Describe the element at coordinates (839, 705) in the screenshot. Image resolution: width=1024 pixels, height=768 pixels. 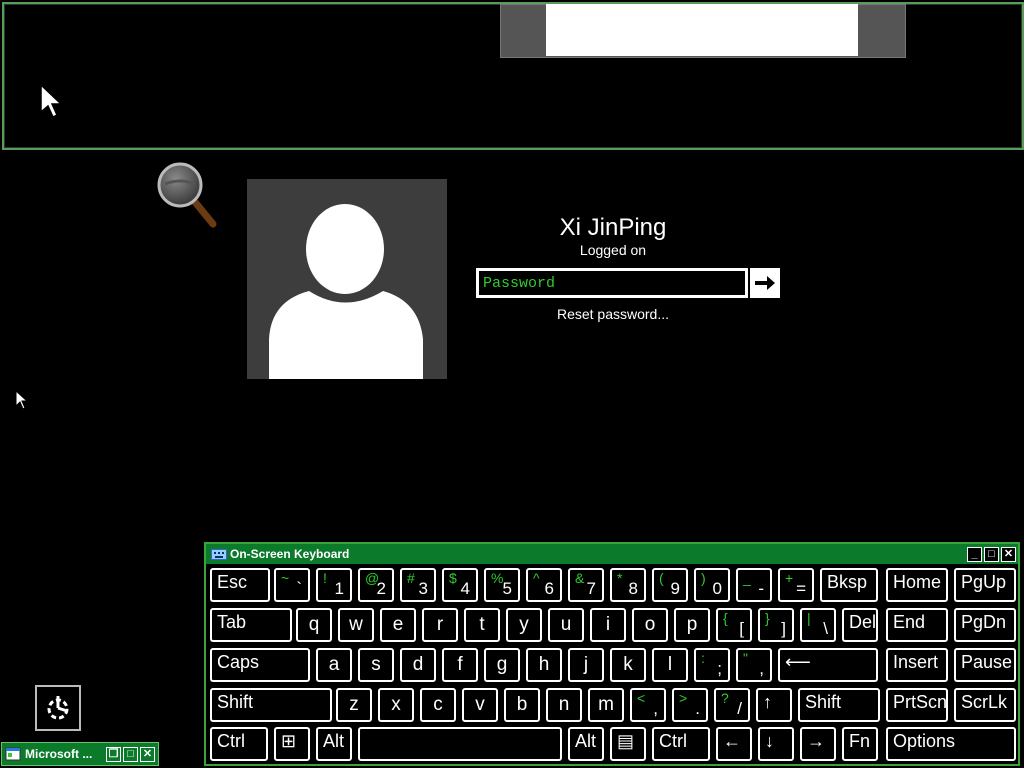
I see `key-rshift: Shift` at that location.